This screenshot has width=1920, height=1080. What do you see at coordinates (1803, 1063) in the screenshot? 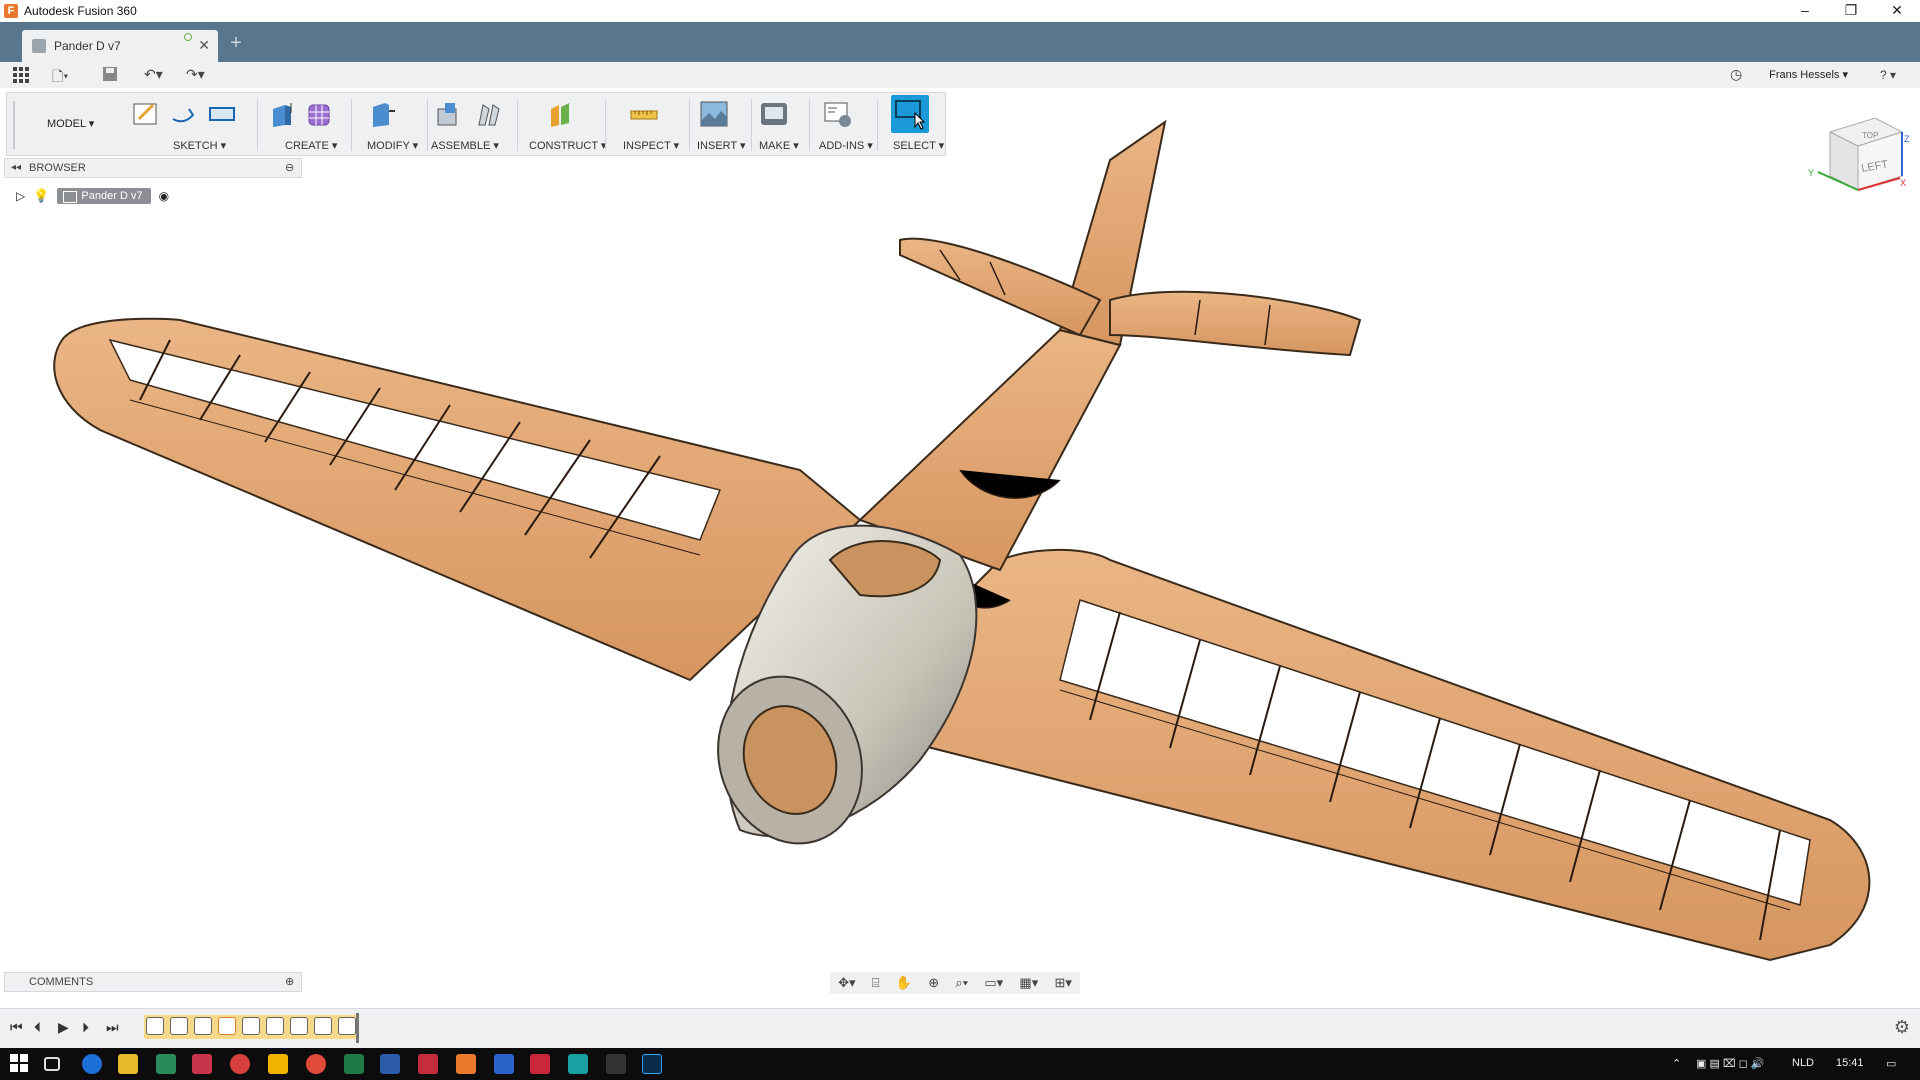
I see `language-indicator: NLD` at bounding box center [1803, 1063].